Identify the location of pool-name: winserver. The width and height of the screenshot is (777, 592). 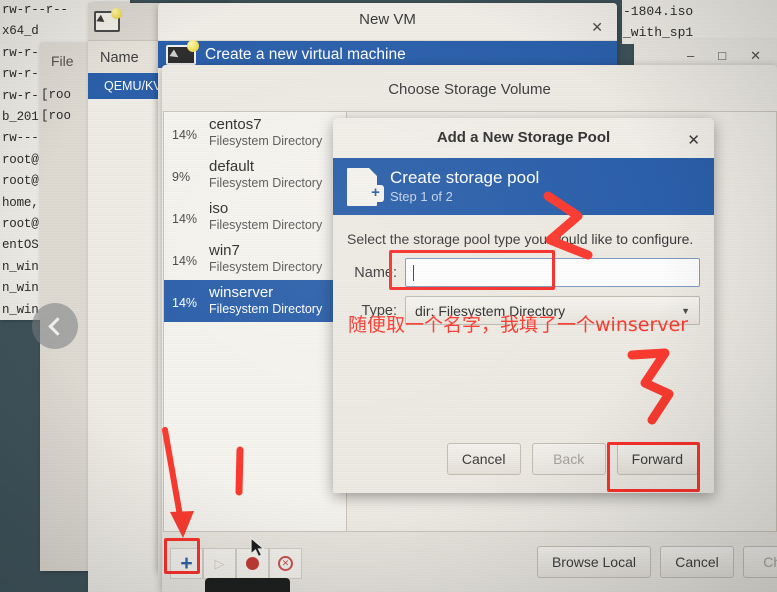
(241, 292).